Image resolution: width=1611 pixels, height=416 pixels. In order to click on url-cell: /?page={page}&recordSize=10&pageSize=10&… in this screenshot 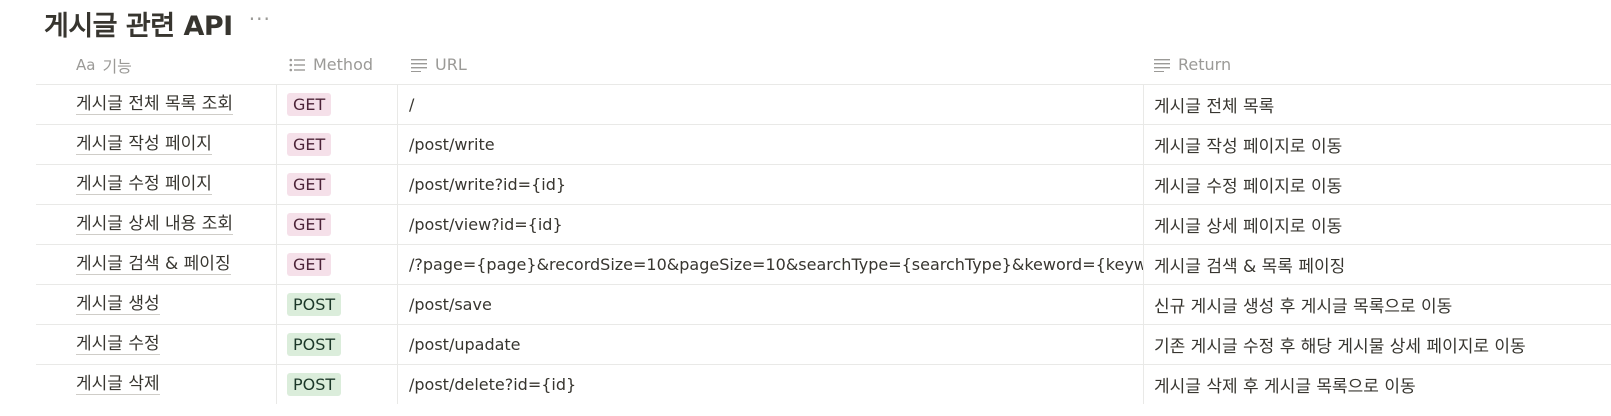, I will do `click(771, 264)`.